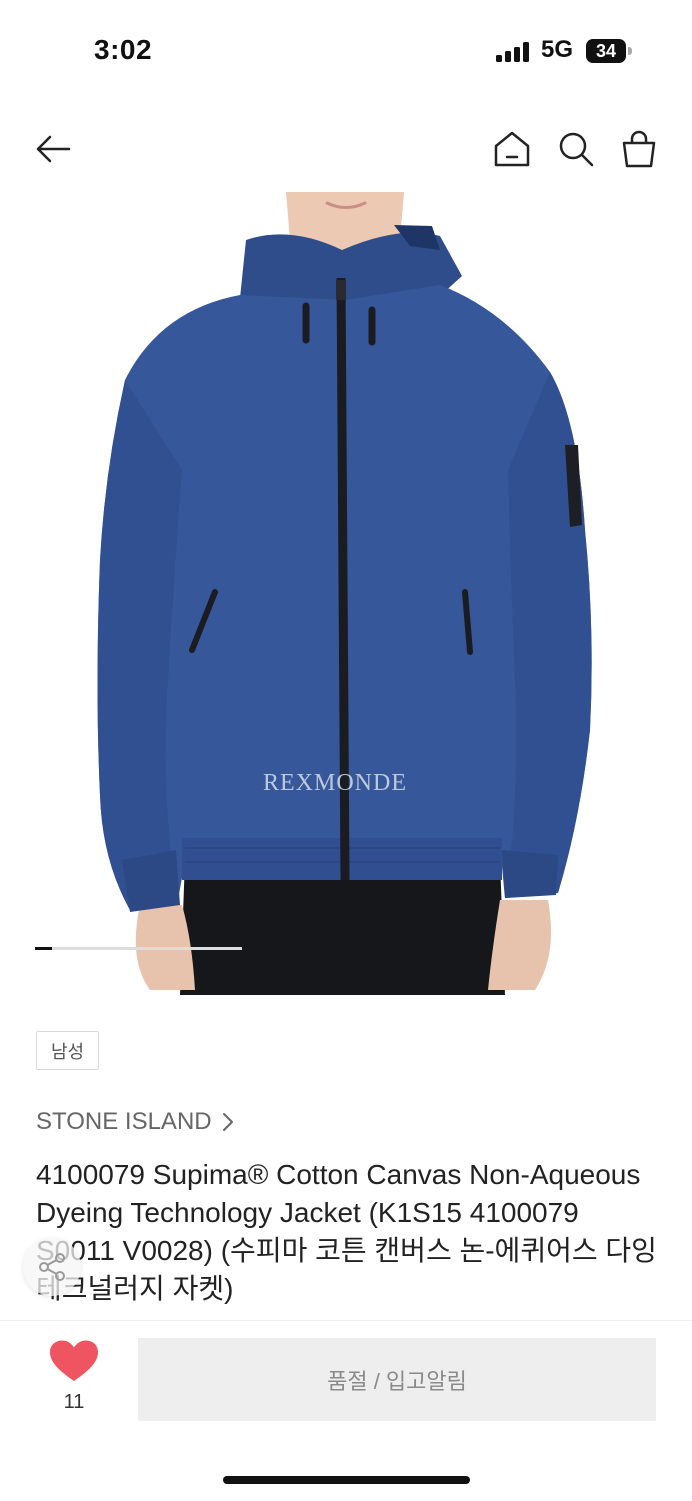 This screenshot has width=692, height=1501. I want to click on network-label: 5G, so click(557, 49).